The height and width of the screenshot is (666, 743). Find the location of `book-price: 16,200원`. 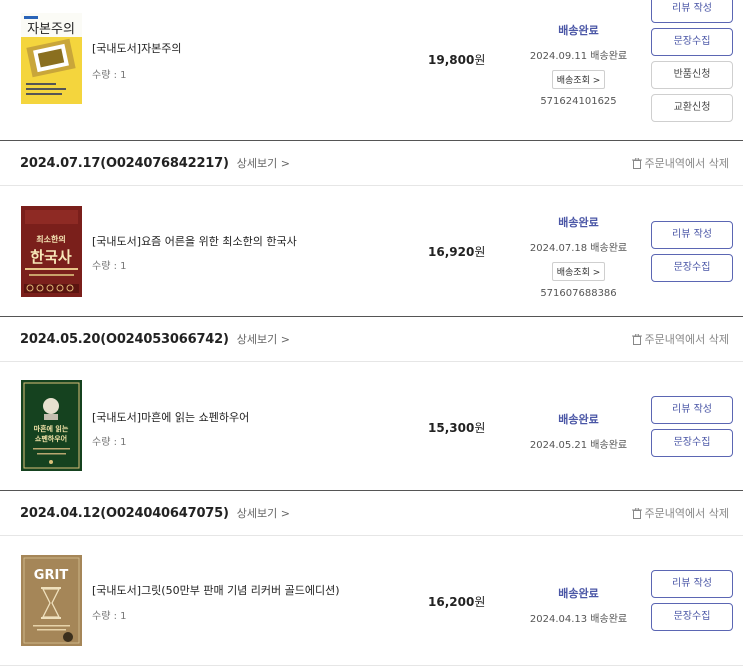

book-price: 16,200원 is located at coordinates (456, 601).